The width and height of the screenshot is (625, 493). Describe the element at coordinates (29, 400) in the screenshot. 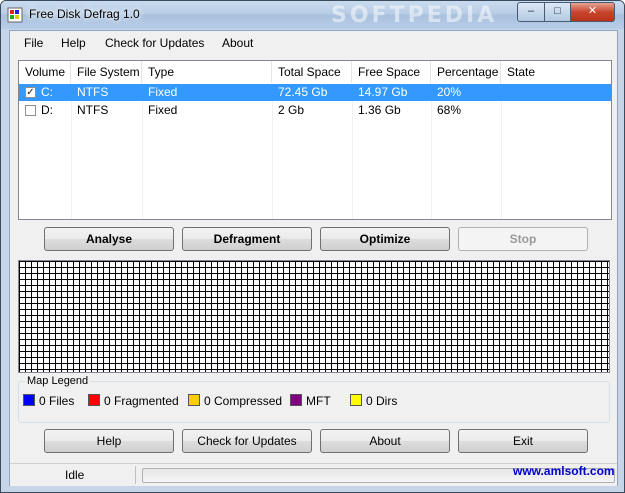

I see `files-swatch` at that location.